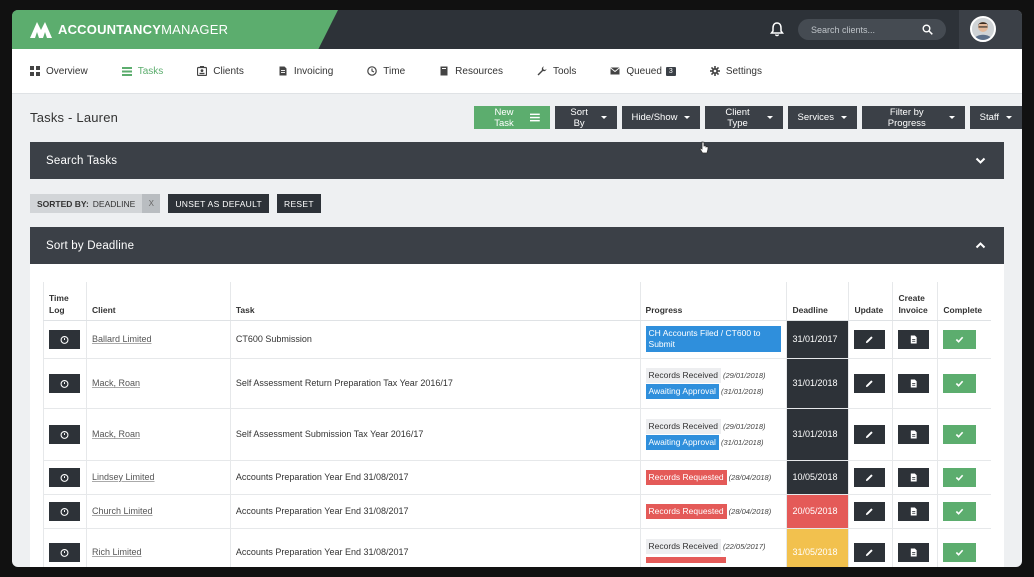  Describe the element at coordinates (980, 245) in the screenshot. I see `chevron-up-icon` at that location.